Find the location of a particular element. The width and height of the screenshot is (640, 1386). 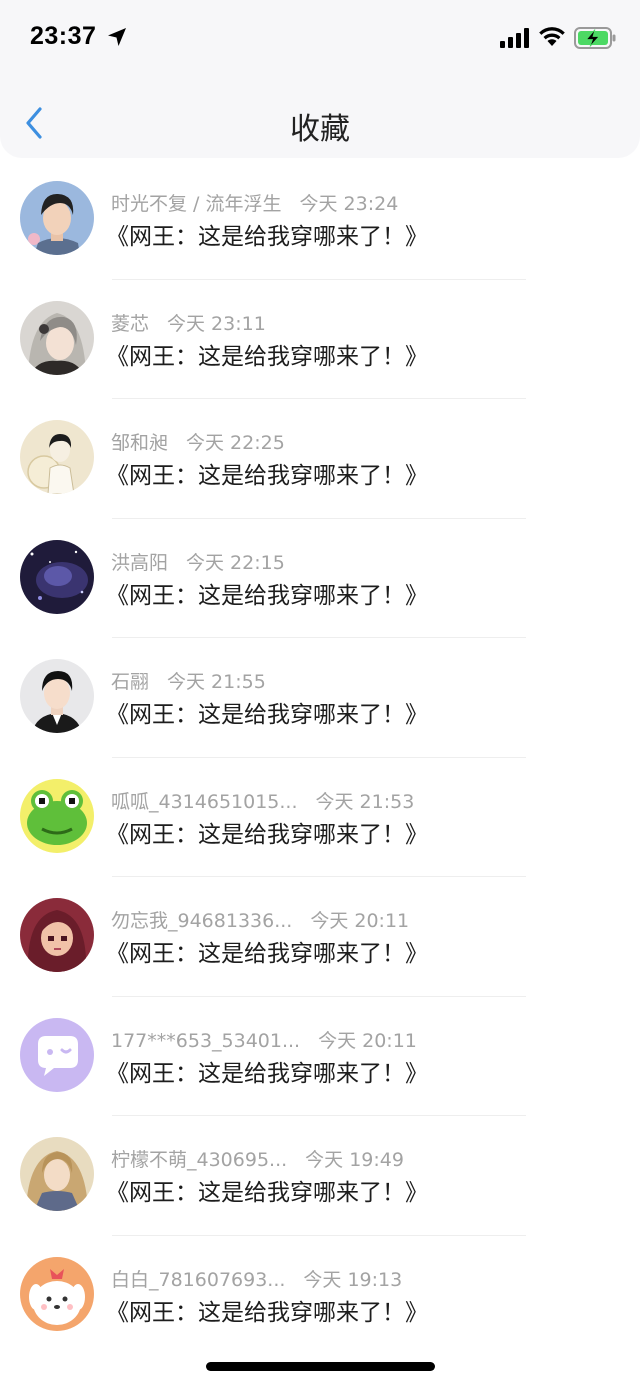

avatar-night-sky is located at coordinates (57, 576).